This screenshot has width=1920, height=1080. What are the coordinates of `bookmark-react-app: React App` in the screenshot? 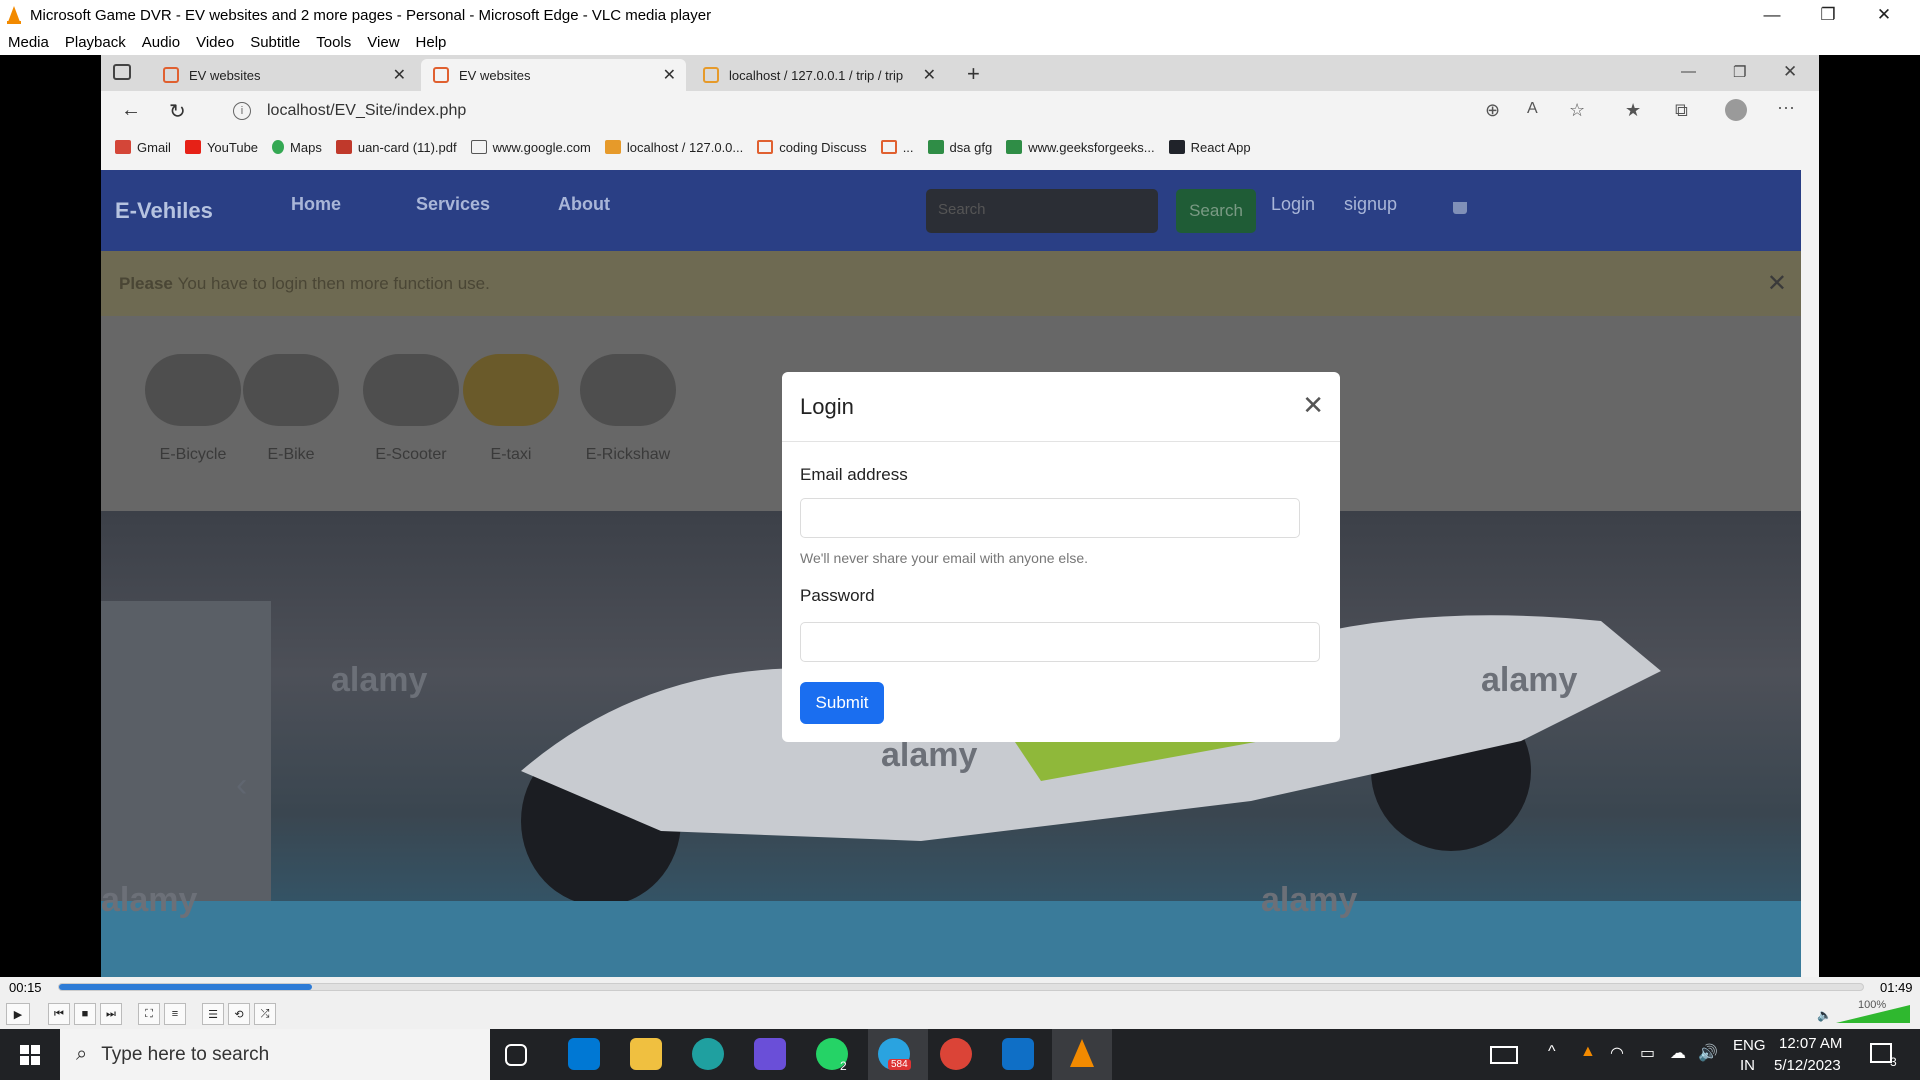 It's located at (1209, 147).